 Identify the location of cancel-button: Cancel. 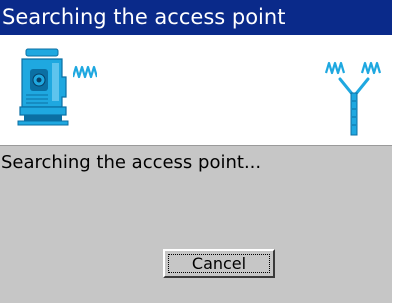
(219, 263).